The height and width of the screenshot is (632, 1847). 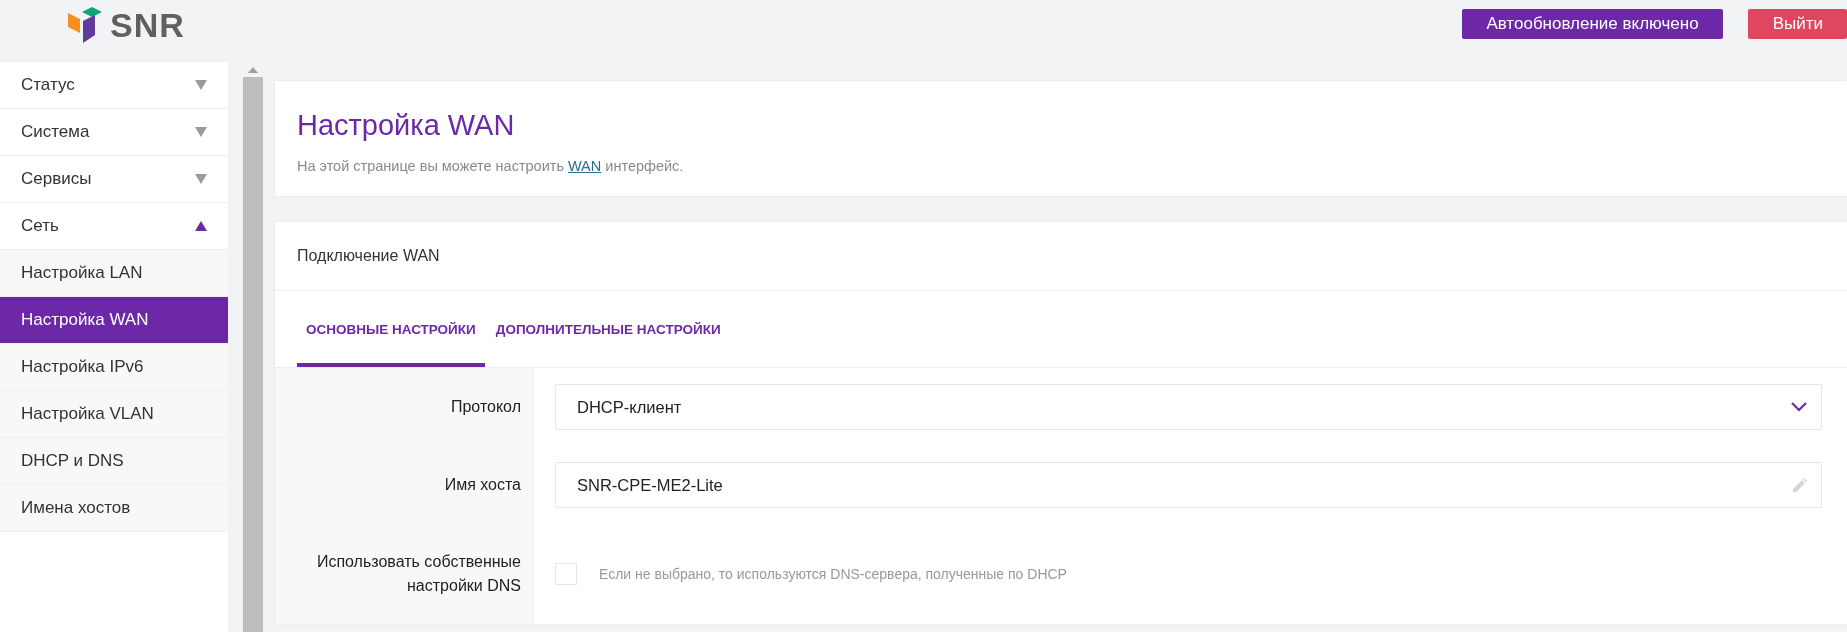 What do you see at coordinates (1188, 485) in the screenshot?
I see `hostname-input: SNR-CPE-ME2-Lite` at bounding box center [1188, 485].